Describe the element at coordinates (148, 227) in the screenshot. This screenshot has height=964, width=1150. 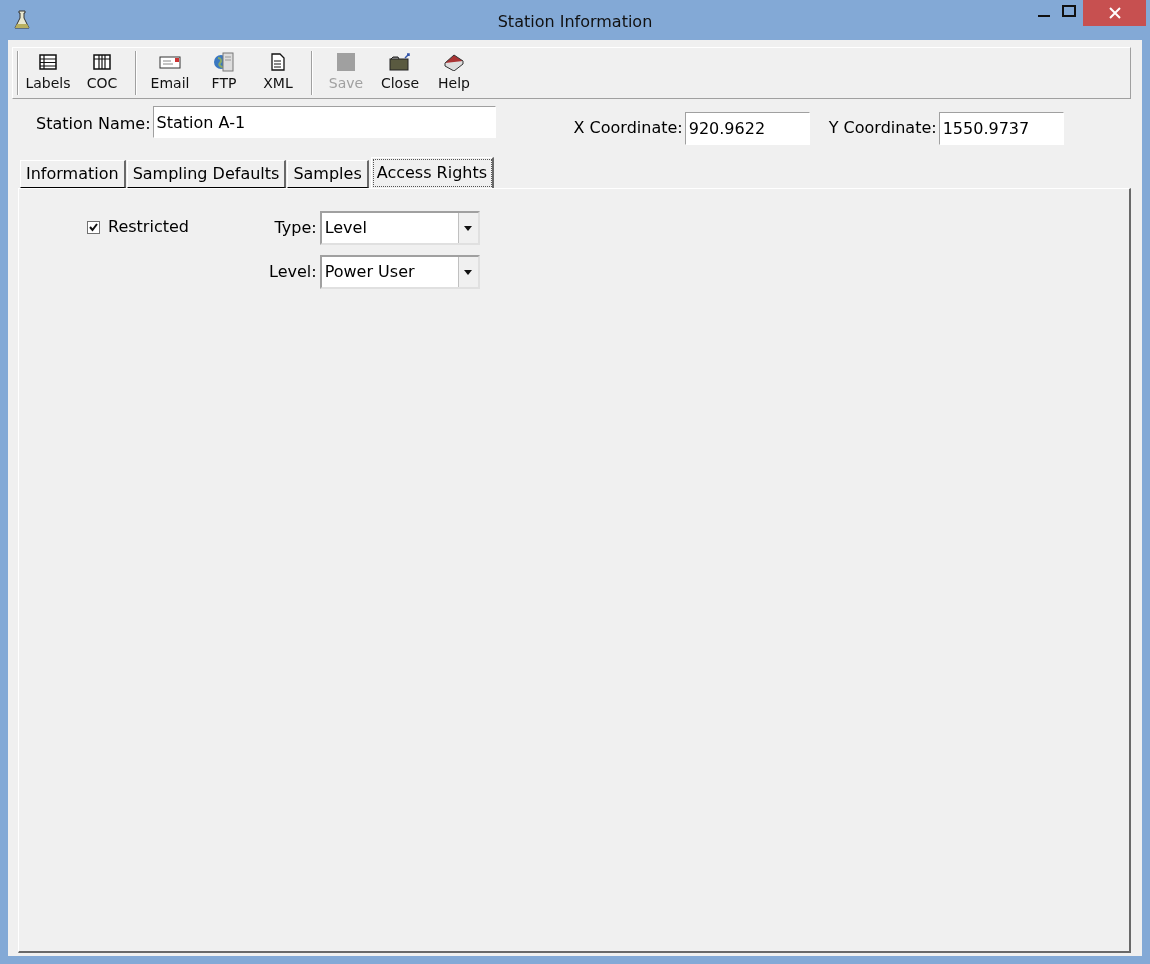
I see `checkbox-label: Restricted` at that location.